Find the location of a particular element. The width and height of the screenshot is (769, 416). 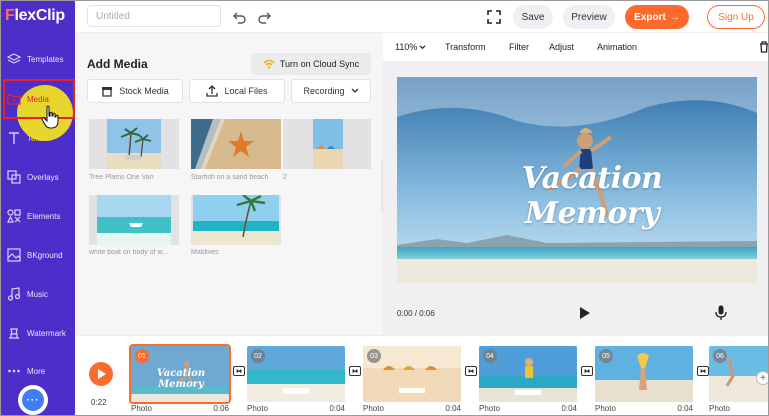

timeline-clip: 03 is located at coordinates (412, 374).